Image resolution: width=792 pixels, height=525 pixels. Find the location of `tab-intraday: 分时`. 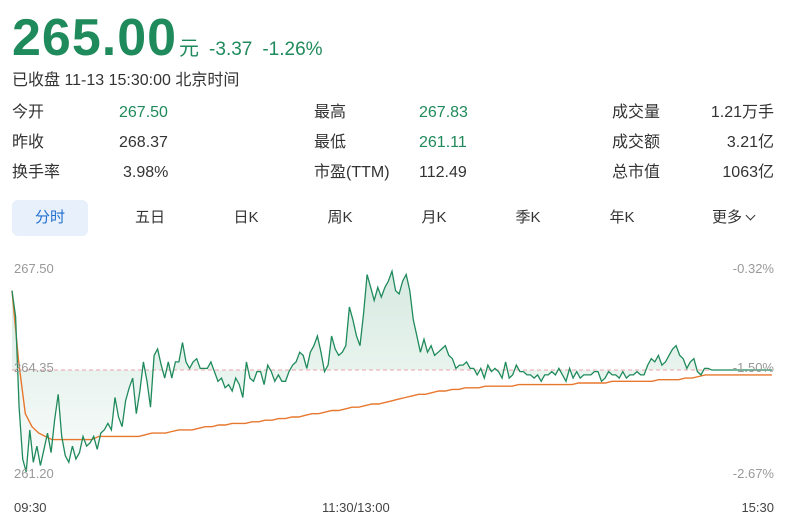

tab-intraday: 分时 is located at coordinates (50, 218).